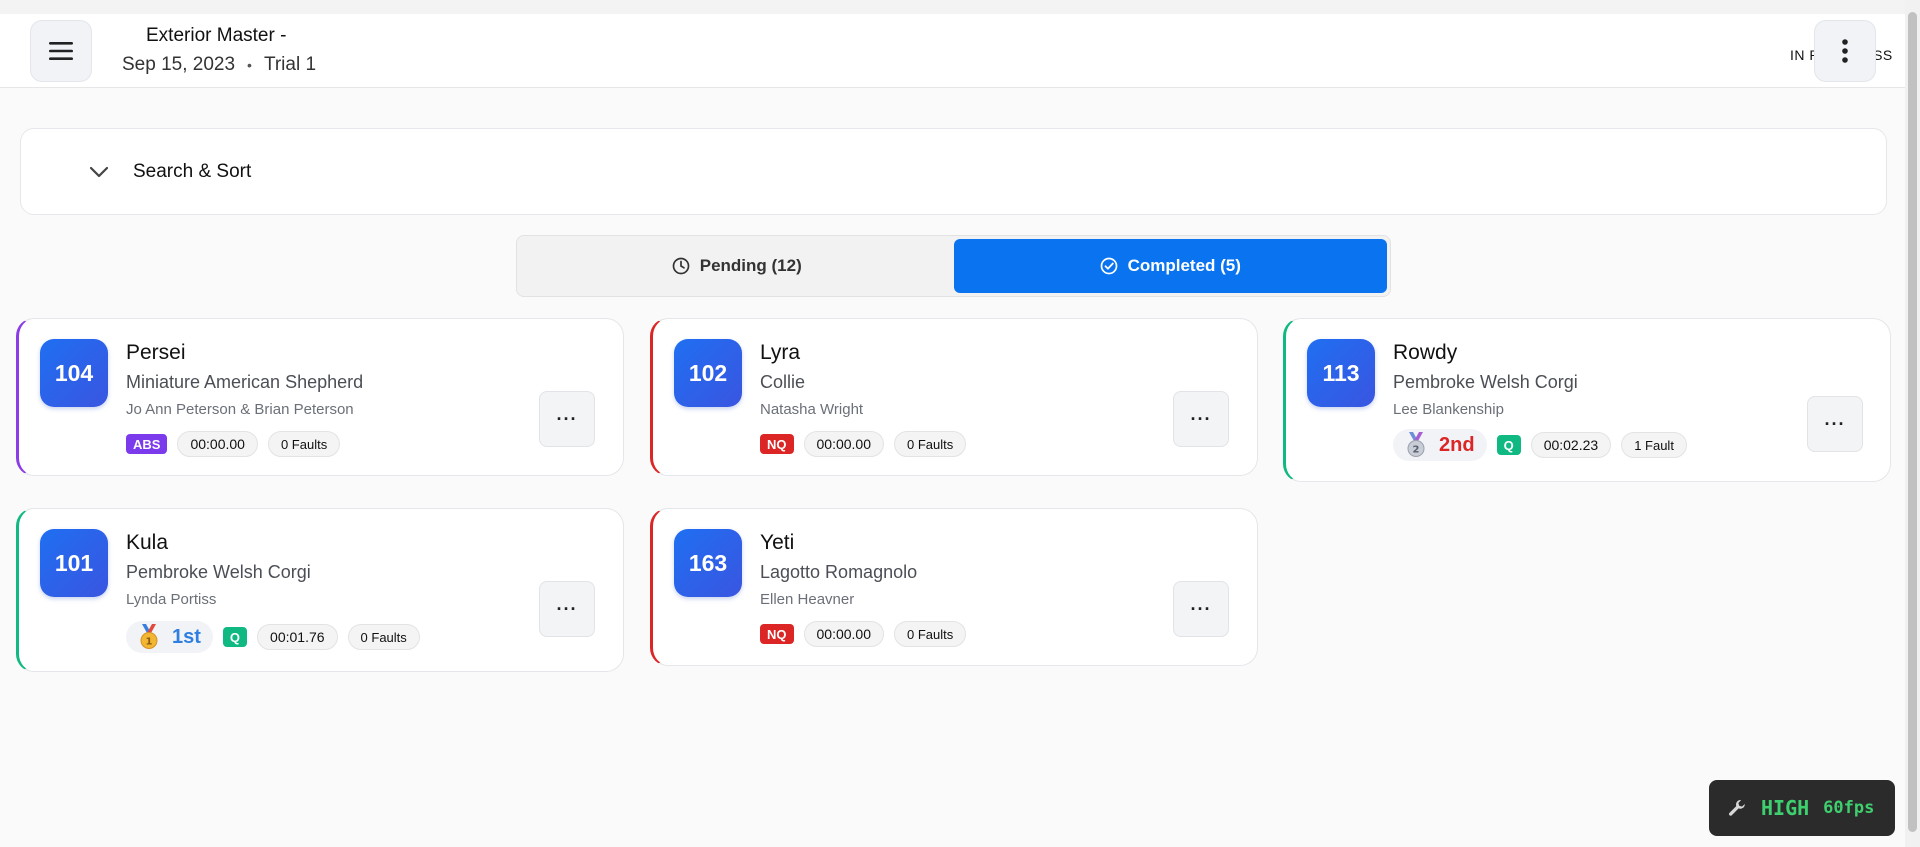  I want to click on handler-name: Lynda Portiss, so click(171, 599).